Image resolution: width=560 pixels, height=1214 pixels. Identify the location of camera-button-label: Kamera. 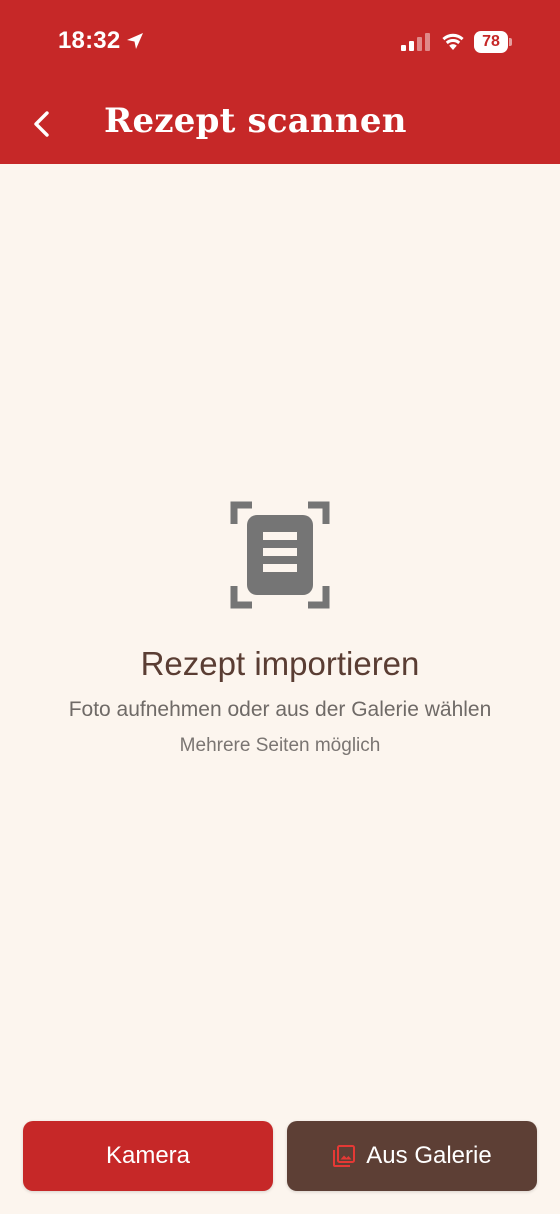
(148, 1155).